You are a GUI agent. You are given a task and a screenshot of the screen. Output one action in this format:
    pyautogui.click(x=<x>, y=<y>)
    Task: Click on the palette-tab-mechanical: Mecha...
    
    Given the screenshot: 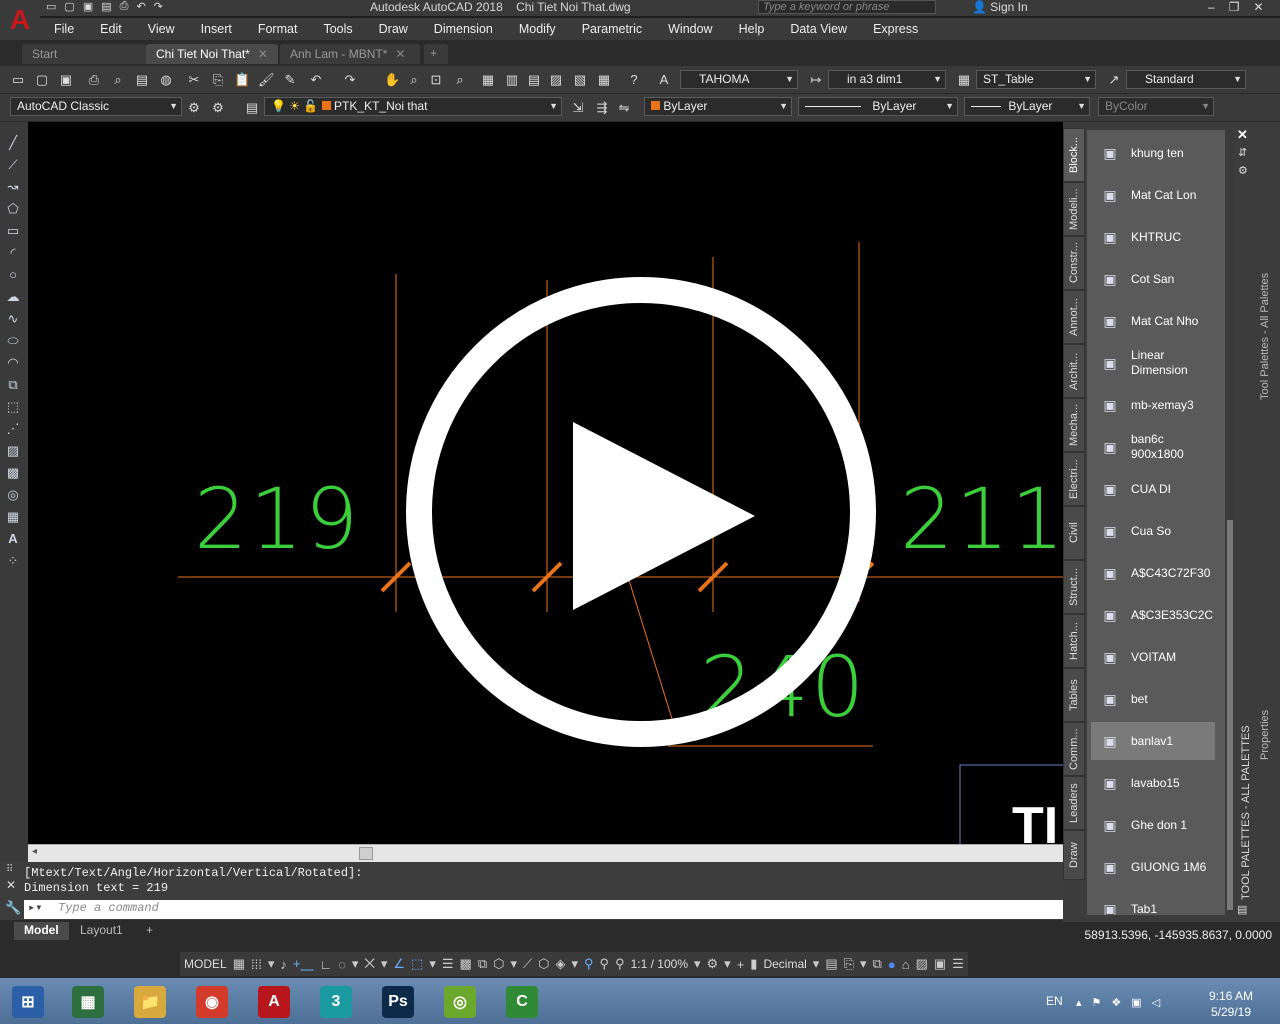 What is the action you would take?
    pyautogui.click(x=1074, y=425)
    